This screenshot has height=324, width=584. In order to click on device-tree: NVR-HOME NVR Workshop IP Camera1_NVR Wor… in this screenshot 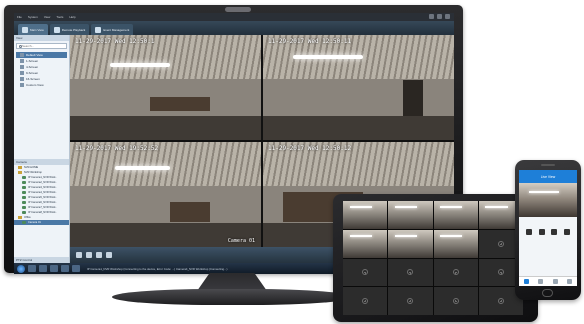, I will do `click(41, 195)`.